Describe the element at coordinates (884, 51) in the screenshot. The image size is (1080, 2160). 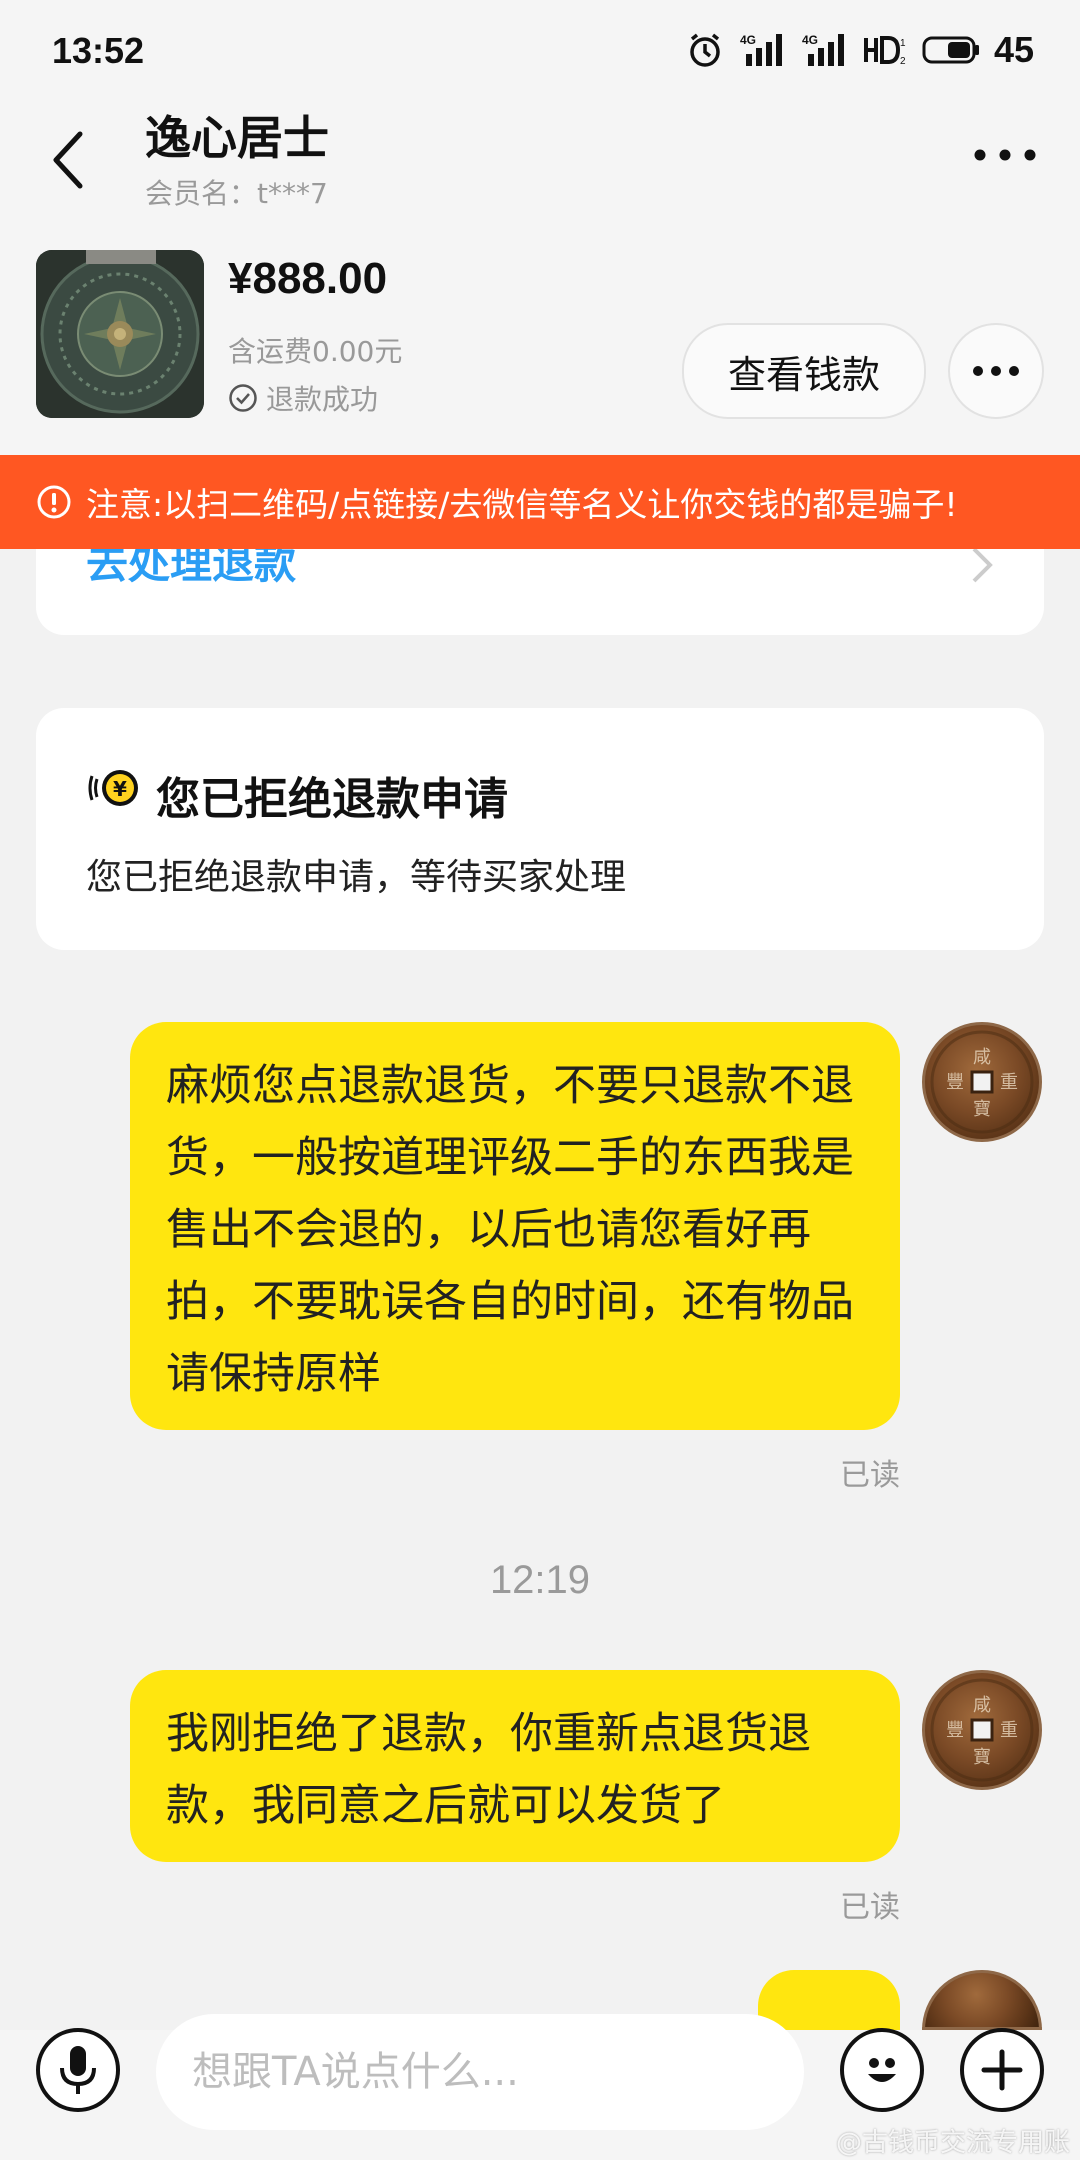
I see `hd-icon: 1 2` at that location.